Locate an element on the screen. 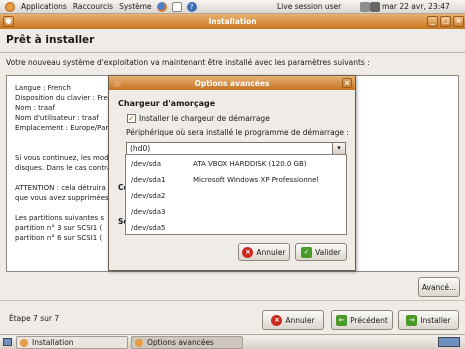 This screenshot has width=465, height=349. dialog-close-button: × is located at coordinates (347, 83).